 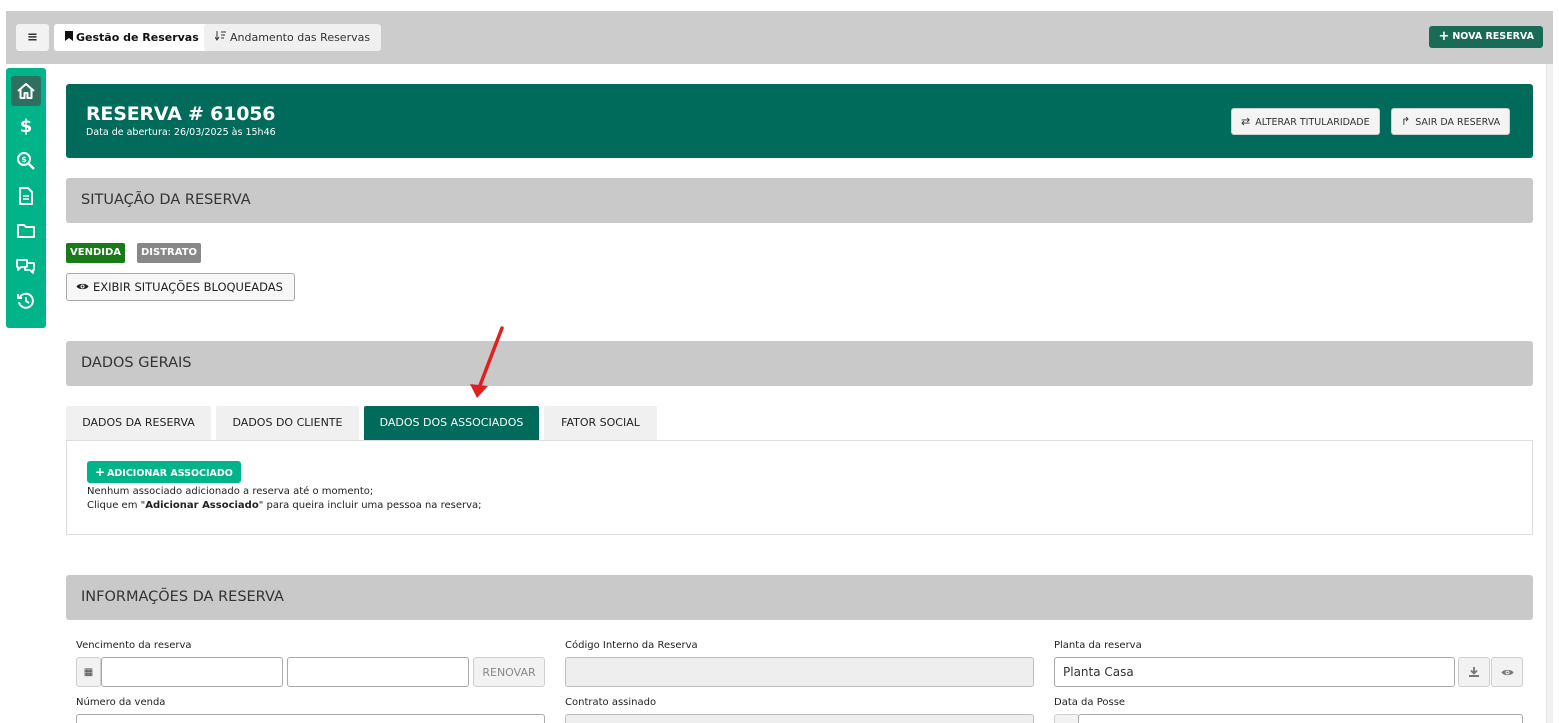 What do you see at coordinates (69, 38) in the screenshot?
I see `bookmark-icon` at bounding box center [69, 38].